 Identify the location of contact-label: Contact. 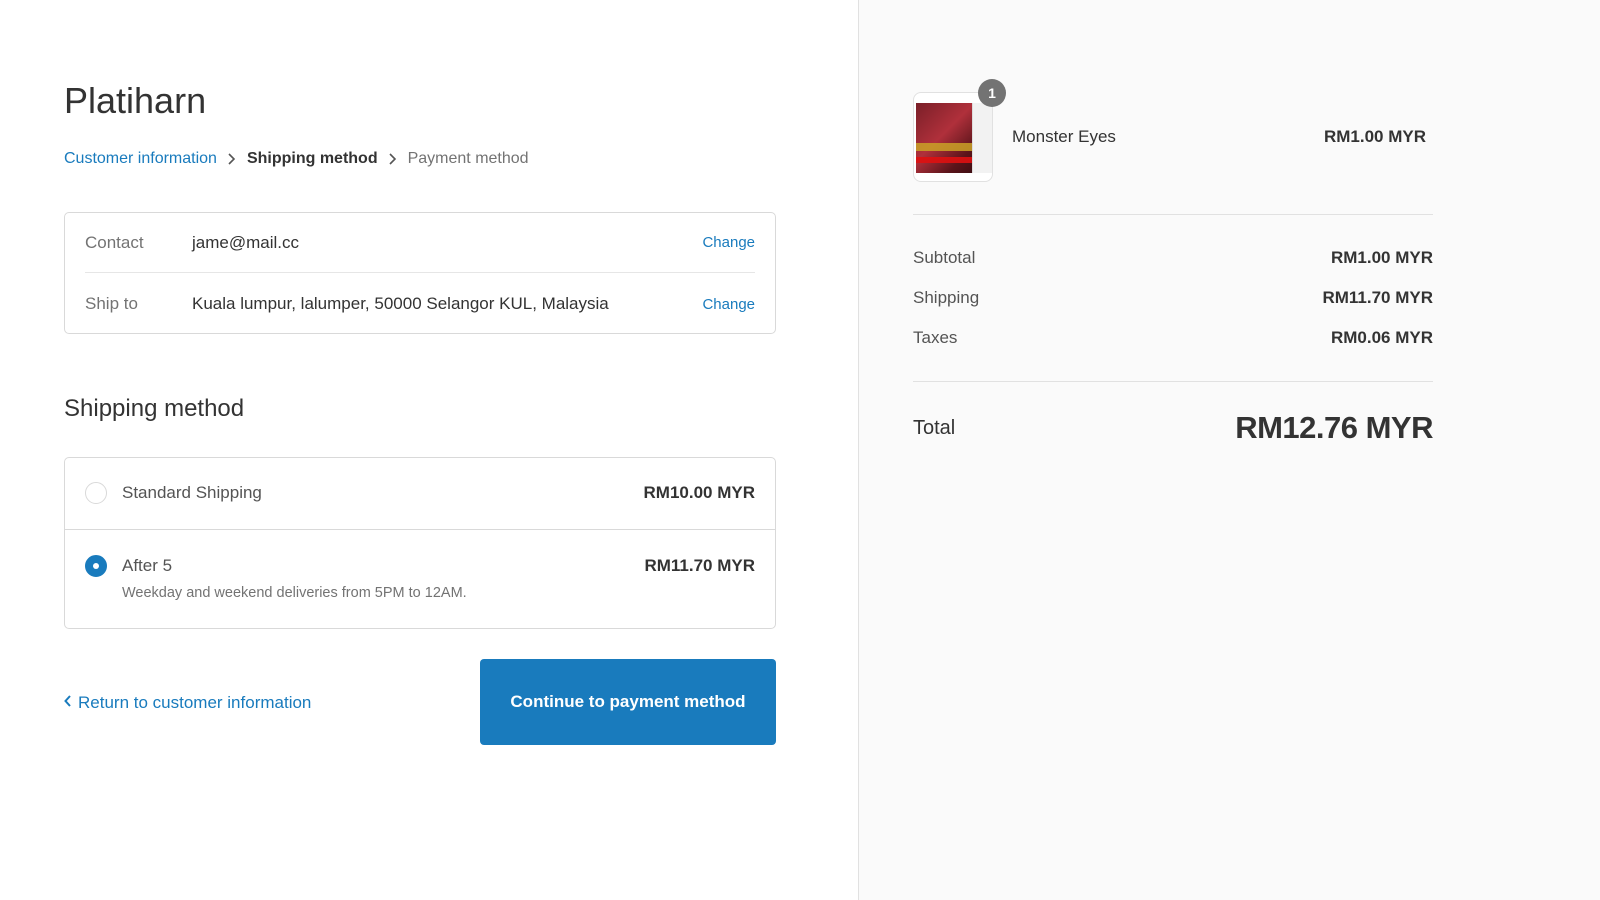
(114, 242).